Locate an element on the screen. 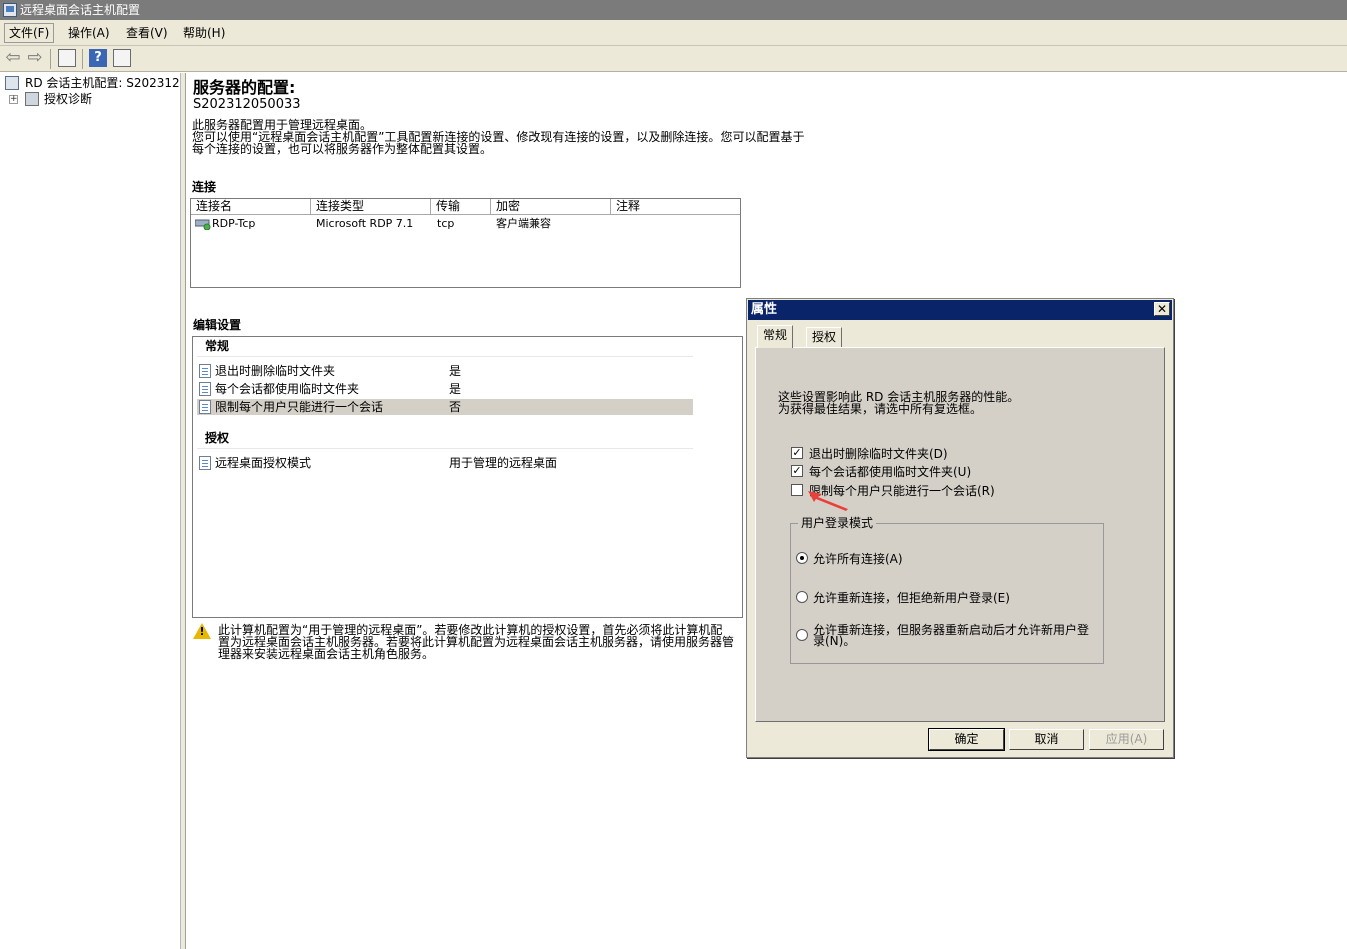 This screenshot has height=949, width=1347. window-title-bar: 远程桌面会话主机配置 is located at coordinates (673, 10).